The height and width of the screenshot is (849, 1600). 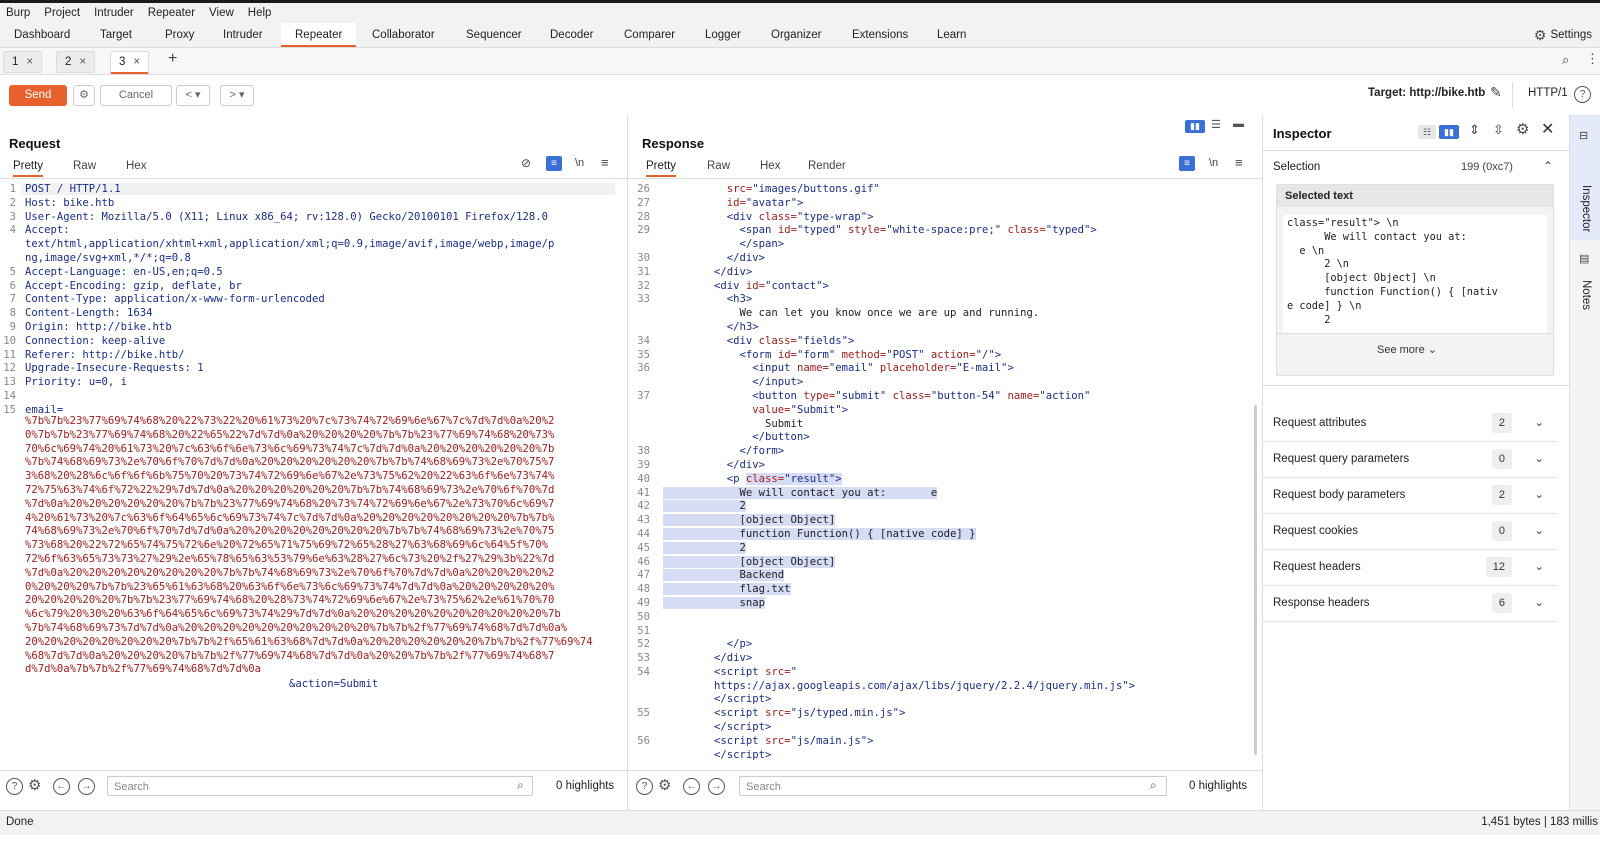 I want to click on tab-intruder: Intruder, so click(x=243, y=35).